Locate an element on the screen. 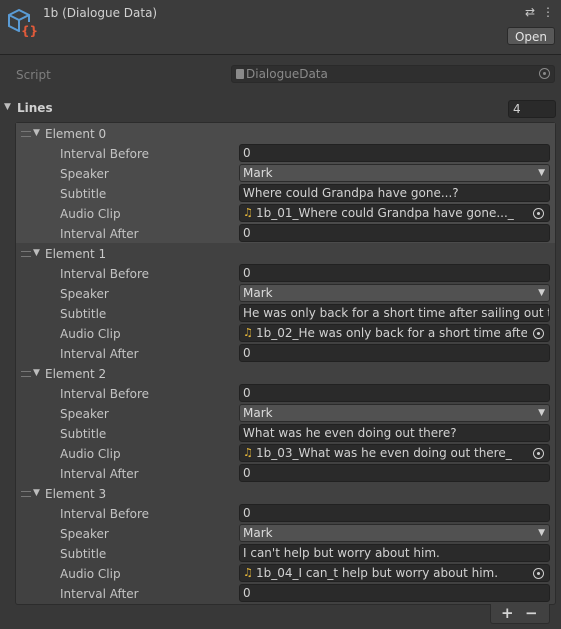 The width and height of the screenshot is (561, 629). audio-clip-field: ♫ 1b_04_I can_t help but worry about him. is located at coordinates (394, 573).